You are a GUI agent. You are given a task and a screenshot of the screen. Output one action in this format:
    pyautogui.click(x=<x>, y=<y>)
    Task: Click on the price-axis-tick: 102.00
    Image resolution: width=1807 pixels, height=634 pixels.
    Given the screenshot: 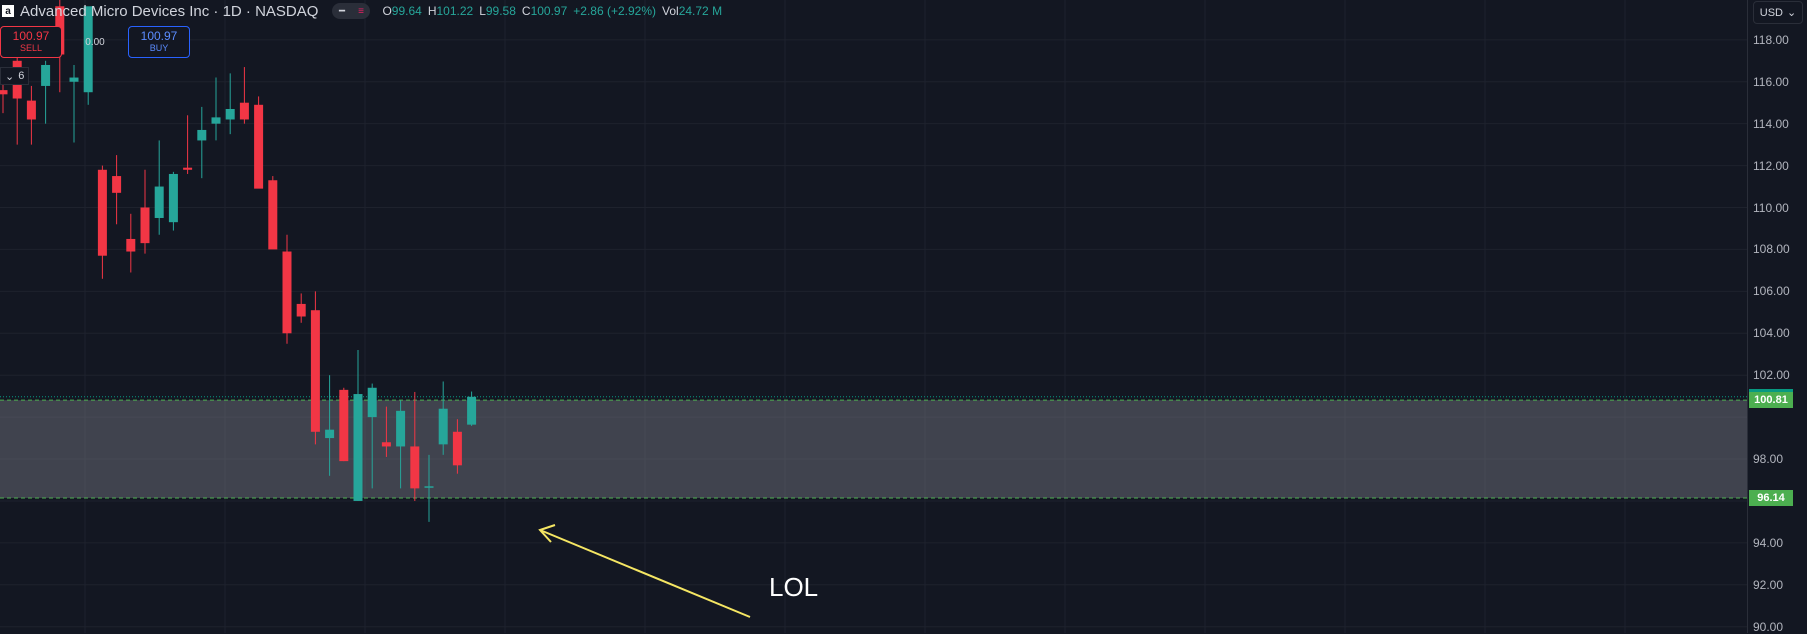 What is the action you would take?
    pyautogui.click(x=1771, y=375)
    